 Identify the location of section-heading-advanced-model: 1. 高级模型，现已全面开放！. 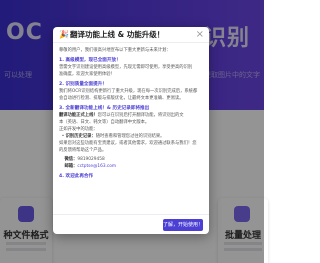
(90, 60).